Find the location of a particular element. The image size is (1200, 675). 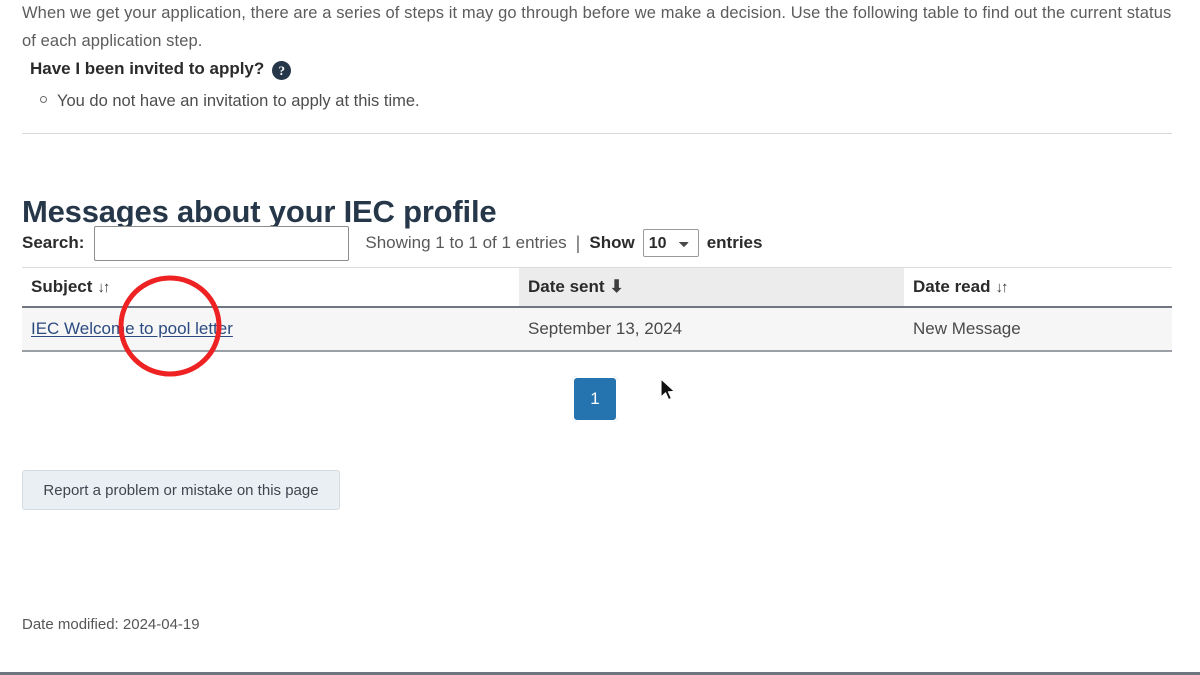

report-problem-button: Report a problem or mistake on this page is located at coordinates (181, 490).